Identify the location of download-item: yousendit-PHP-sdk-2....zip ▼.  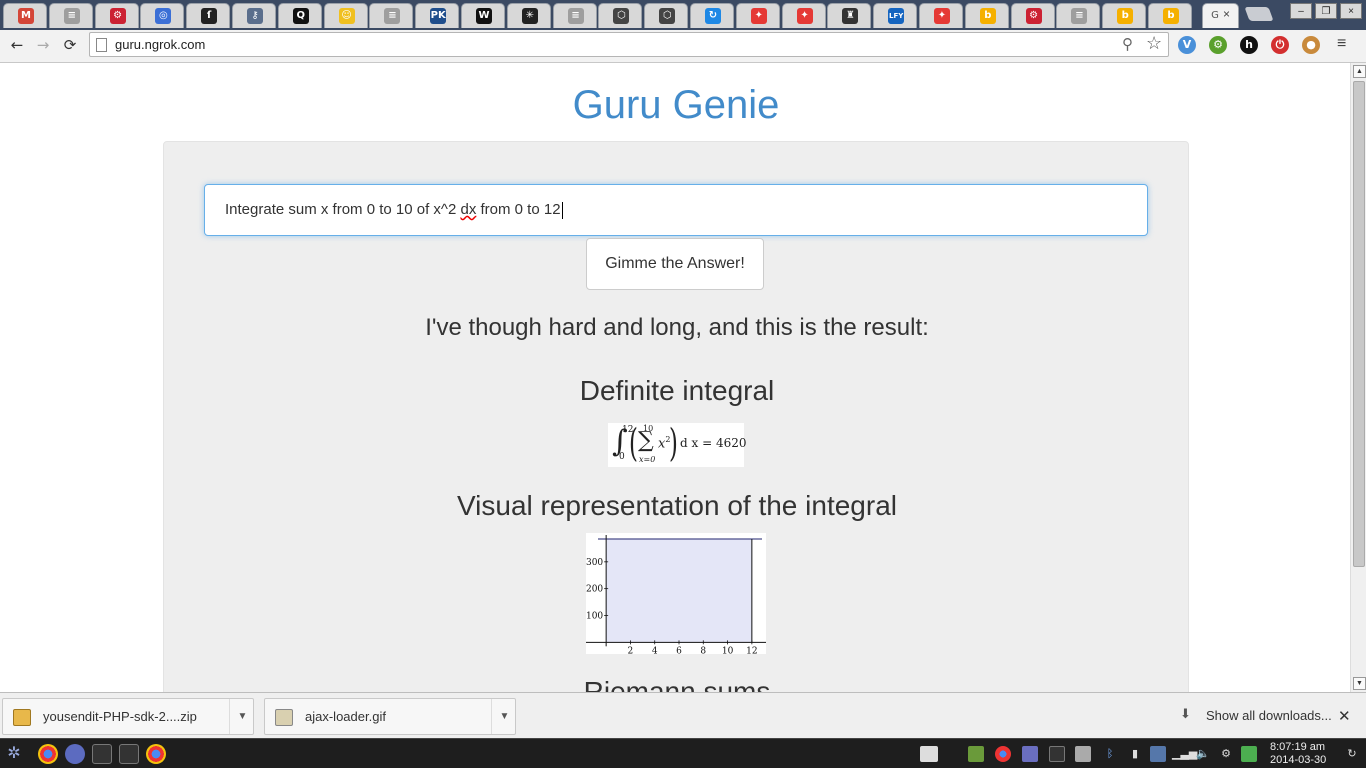
(128, 716).